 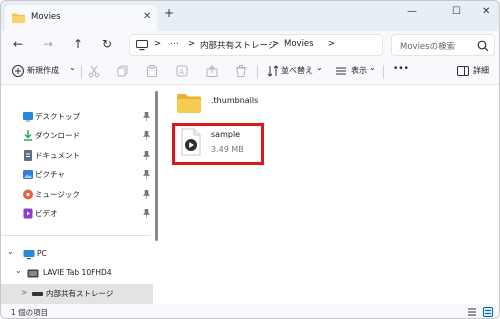 I want to click on view-icon, so click(x=341, y=71).